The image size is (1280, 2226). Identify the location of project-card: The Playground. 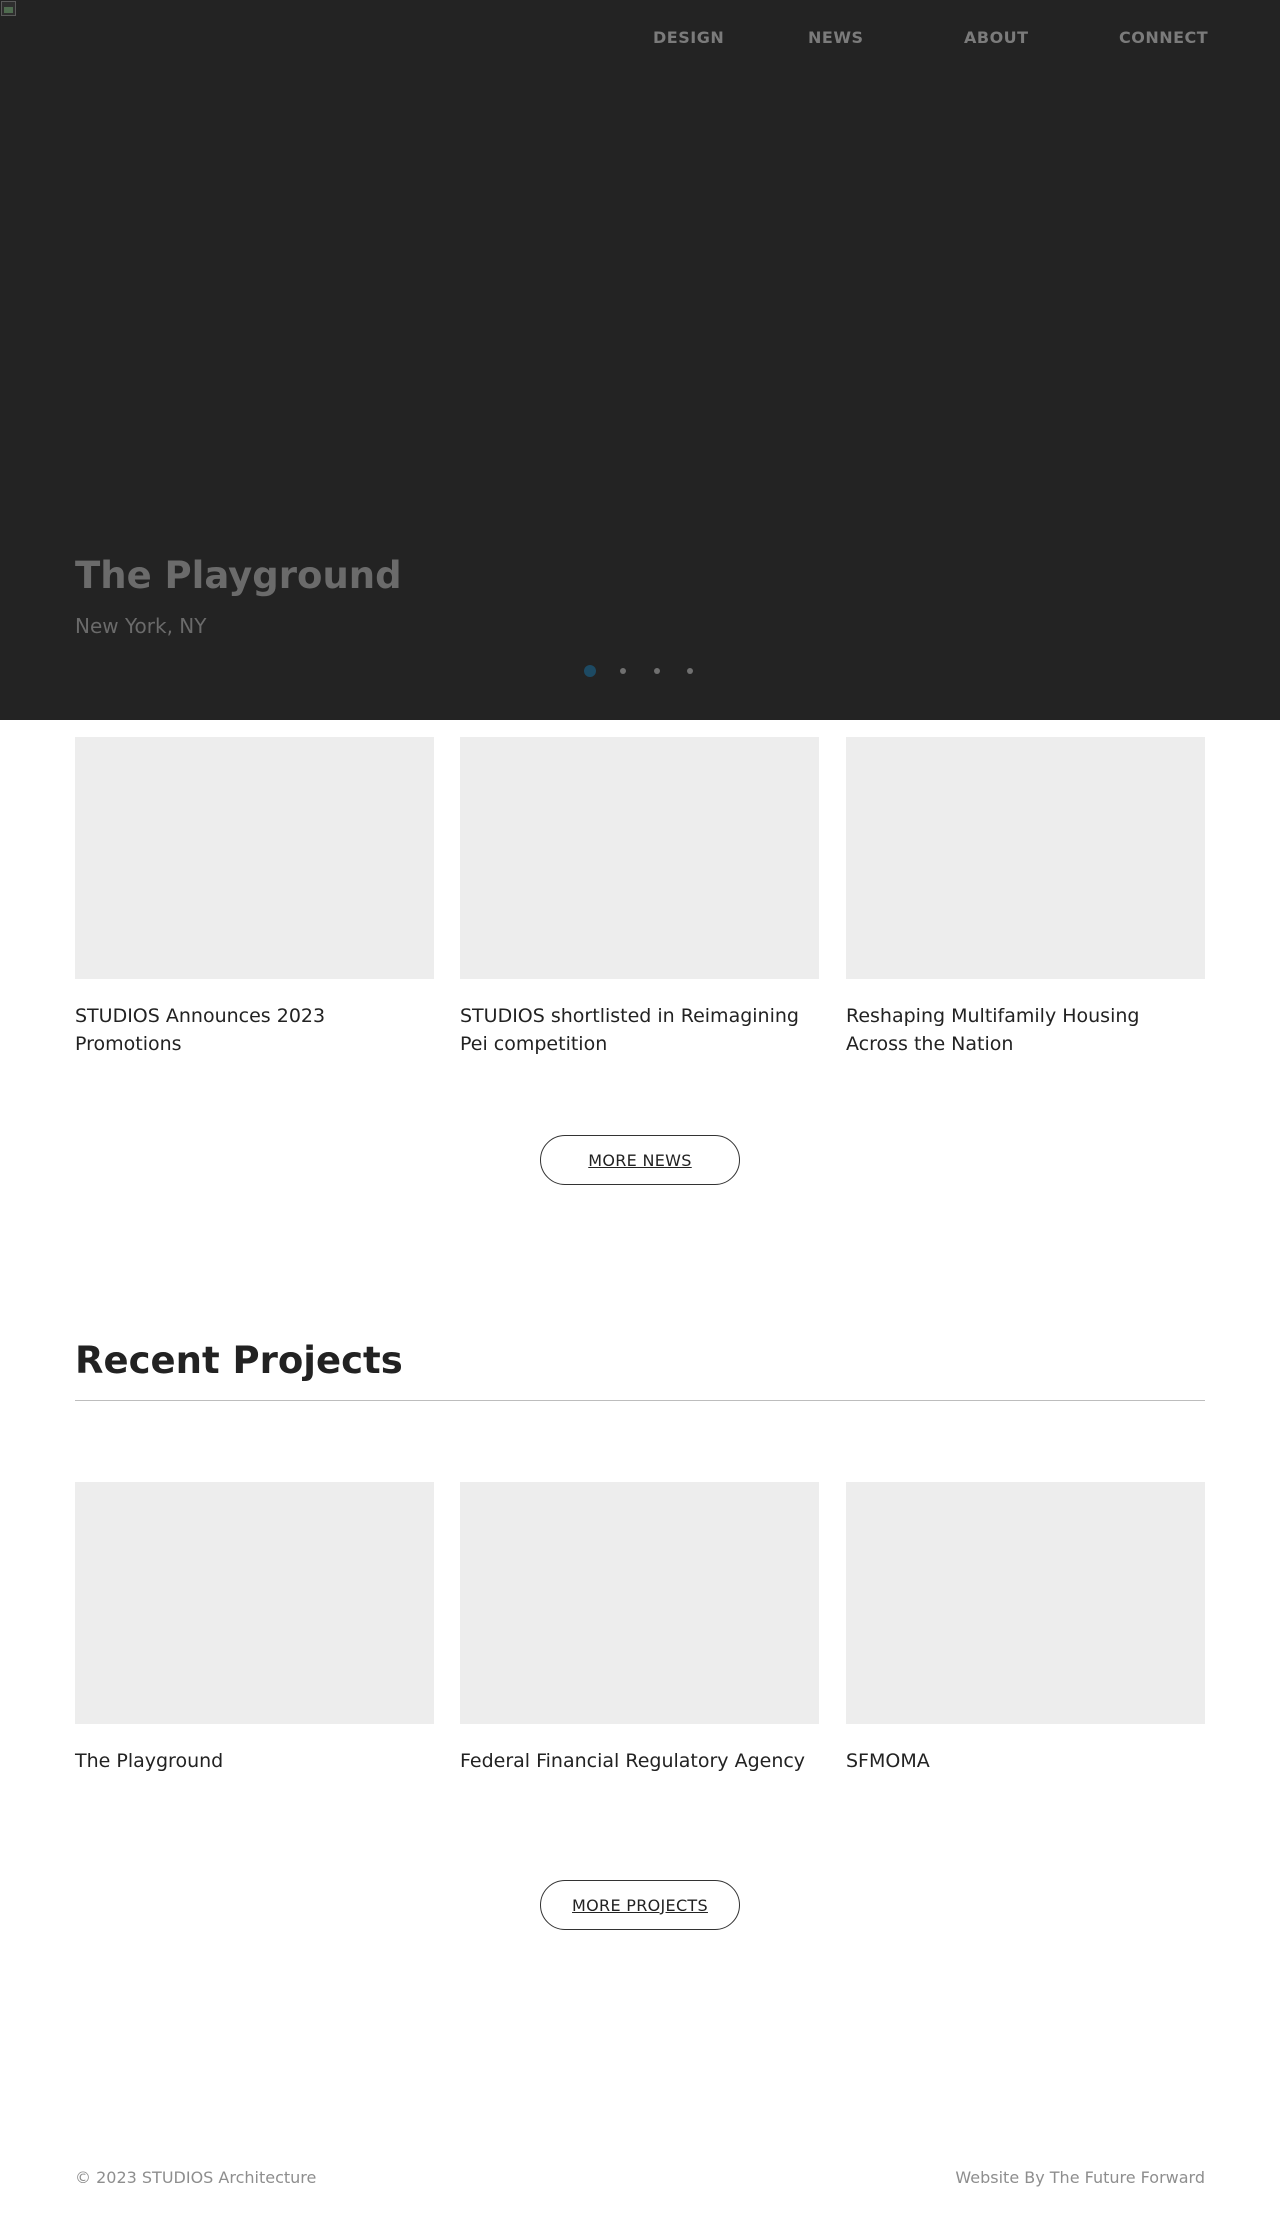
(254, 1628).